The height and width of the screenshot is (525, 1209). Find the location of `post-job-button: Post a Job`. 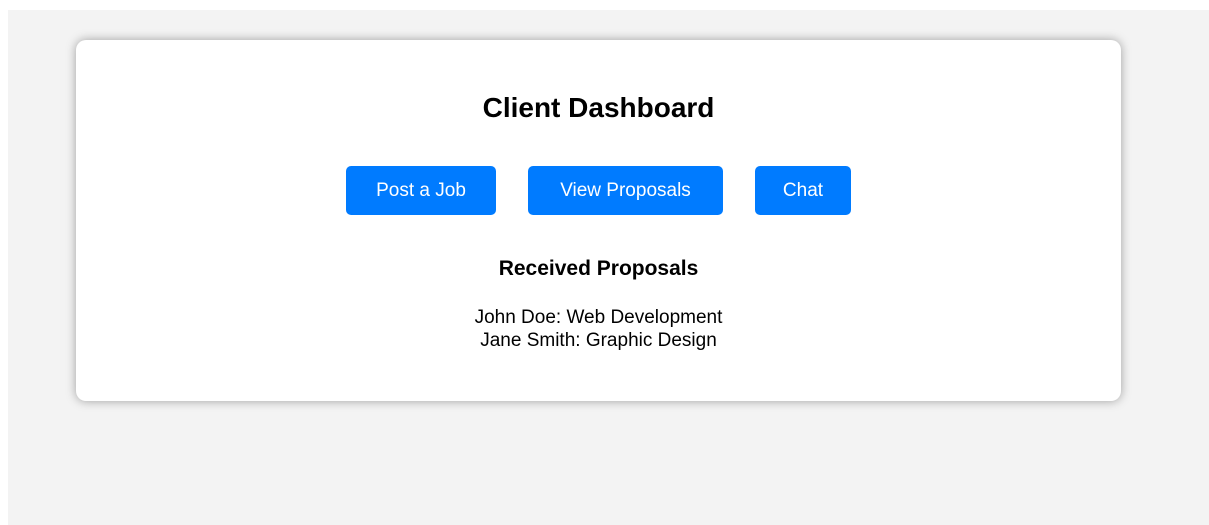

post-job-button: Post a Job is located at coordinates (421, 190).